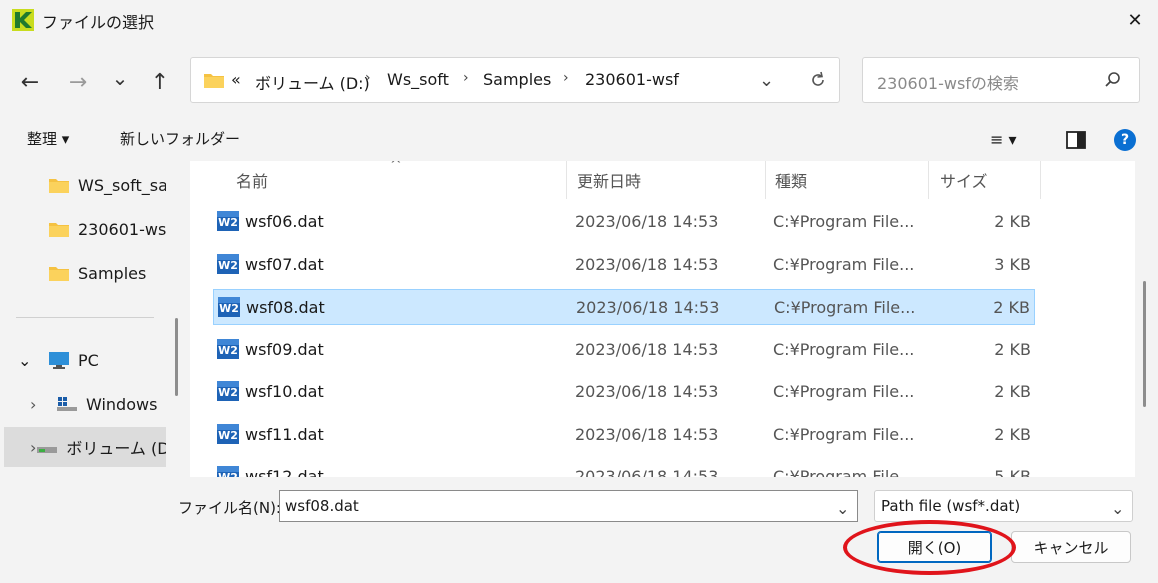 The width and height of the screenshot is (1158, 583). Describe the element at coordinates (964, 180) in the screenshot. I see `column-header-size: サイズ` at that location.